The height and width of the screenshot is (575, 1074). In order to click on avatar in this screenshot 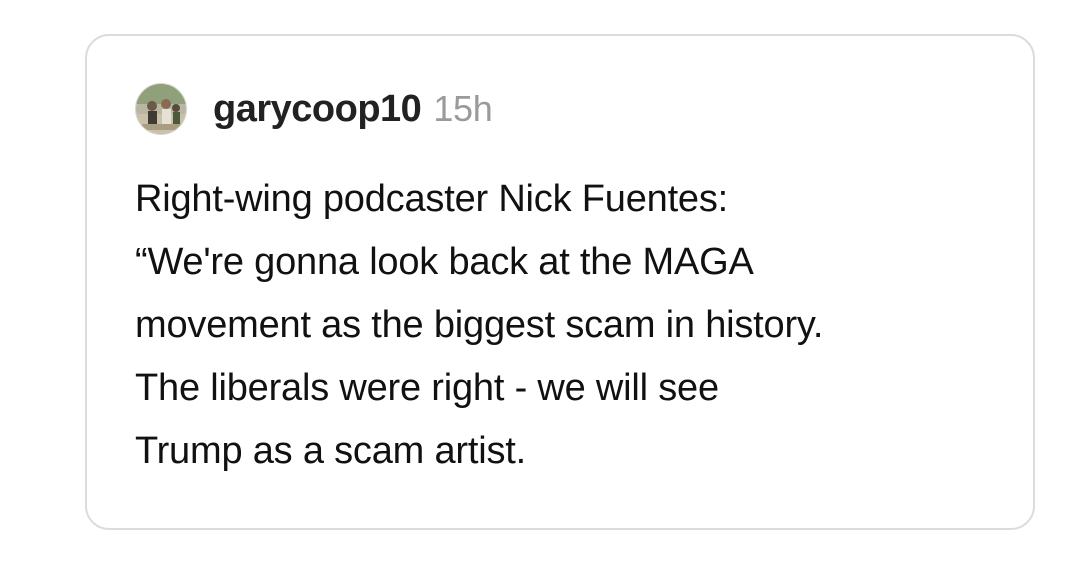, I will do `click(161, 109)`.